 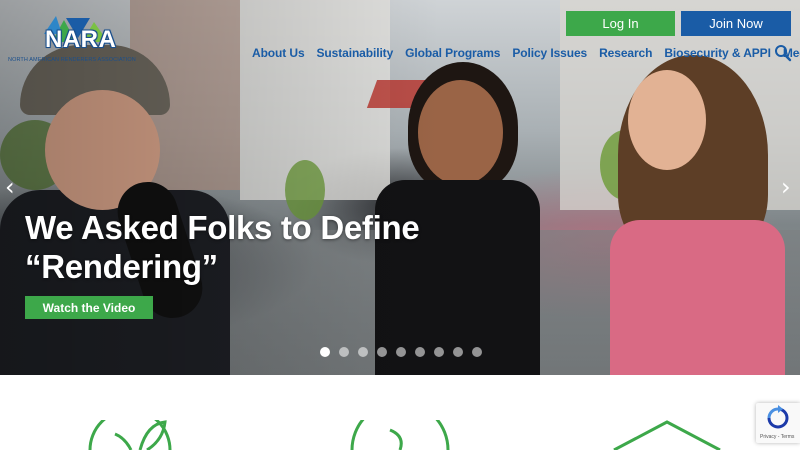 I want to click on logo-wordmark: NARA, so click(x=81, y=39).